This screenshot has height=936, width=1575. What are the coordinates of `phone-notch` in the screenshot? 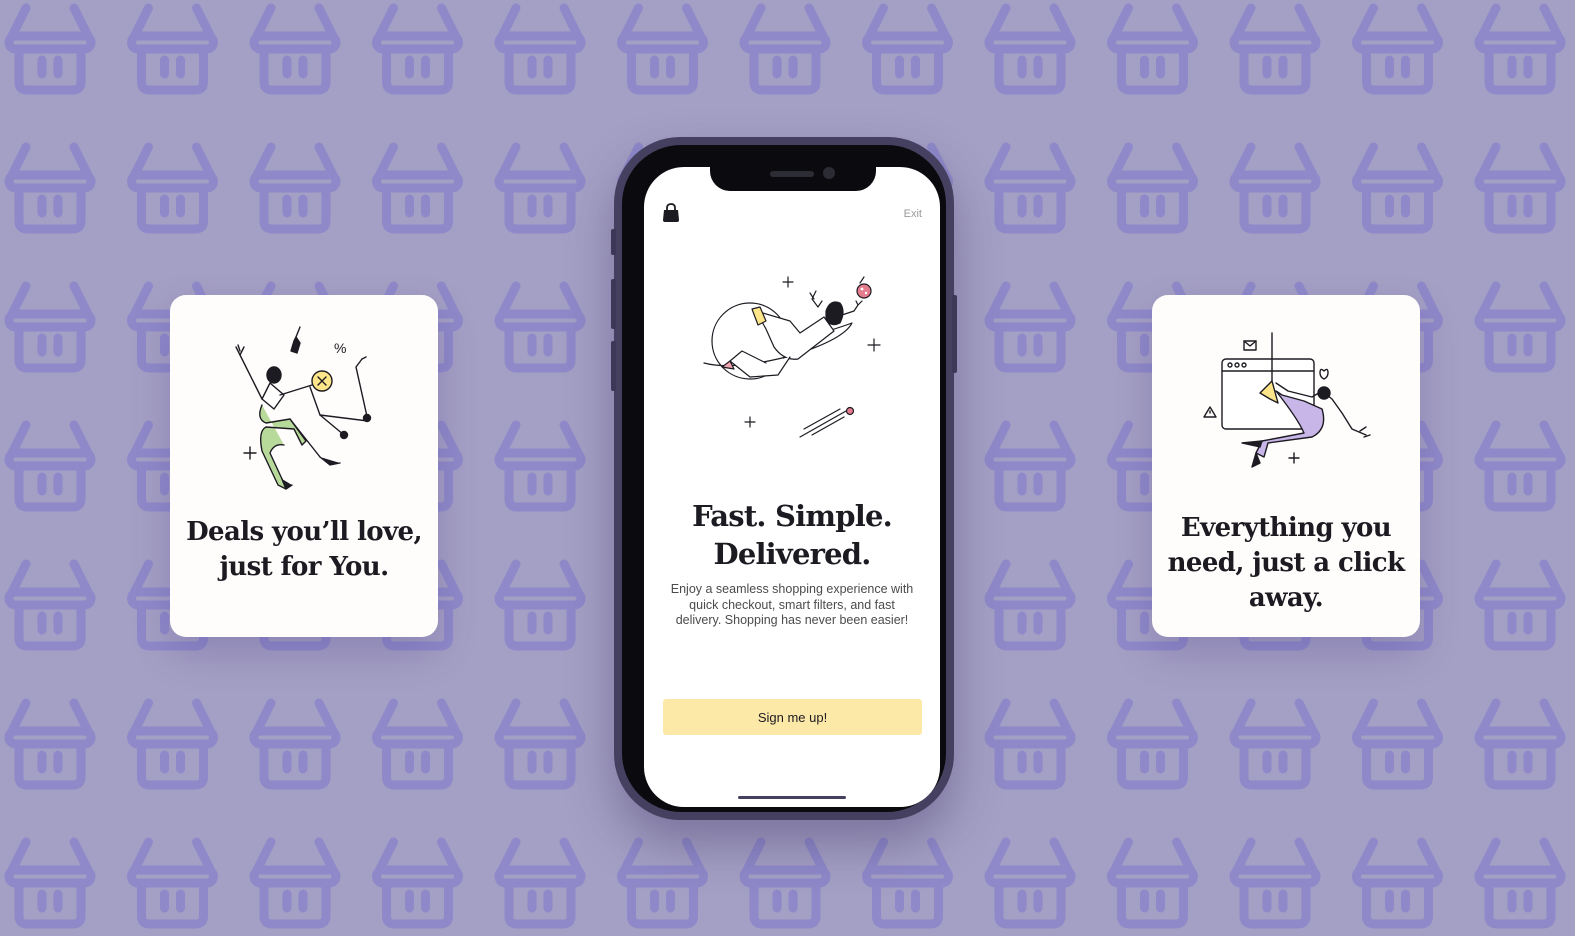 It's located at (793, 179).